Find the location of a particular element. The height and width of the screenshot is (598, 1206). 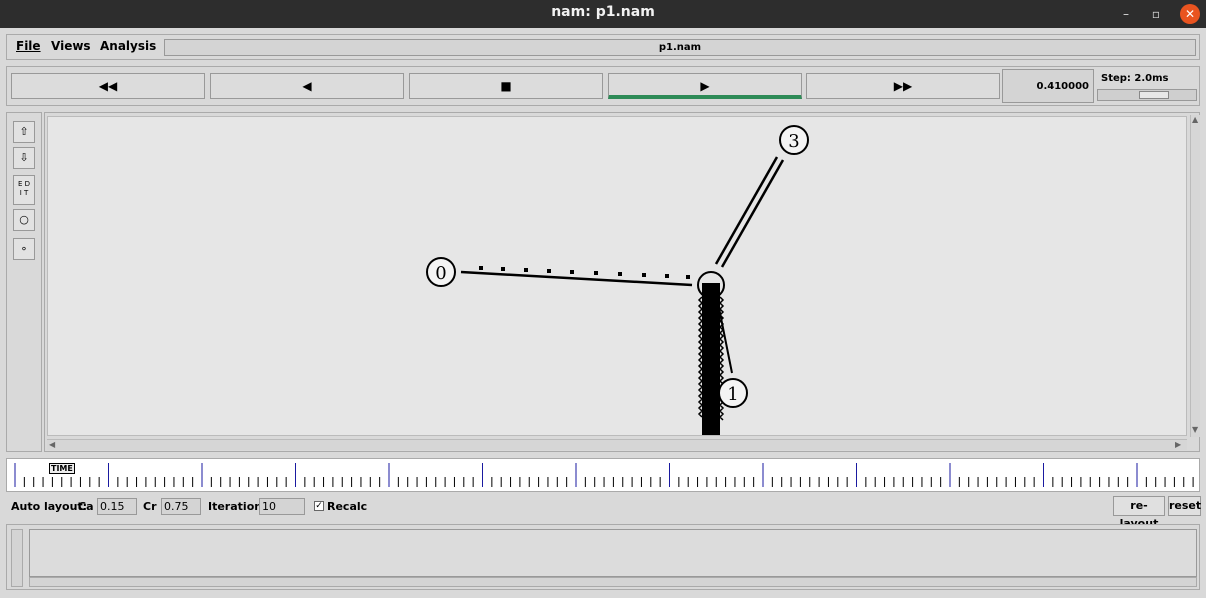

link-2-3-b is located at coordinates (752, 213).